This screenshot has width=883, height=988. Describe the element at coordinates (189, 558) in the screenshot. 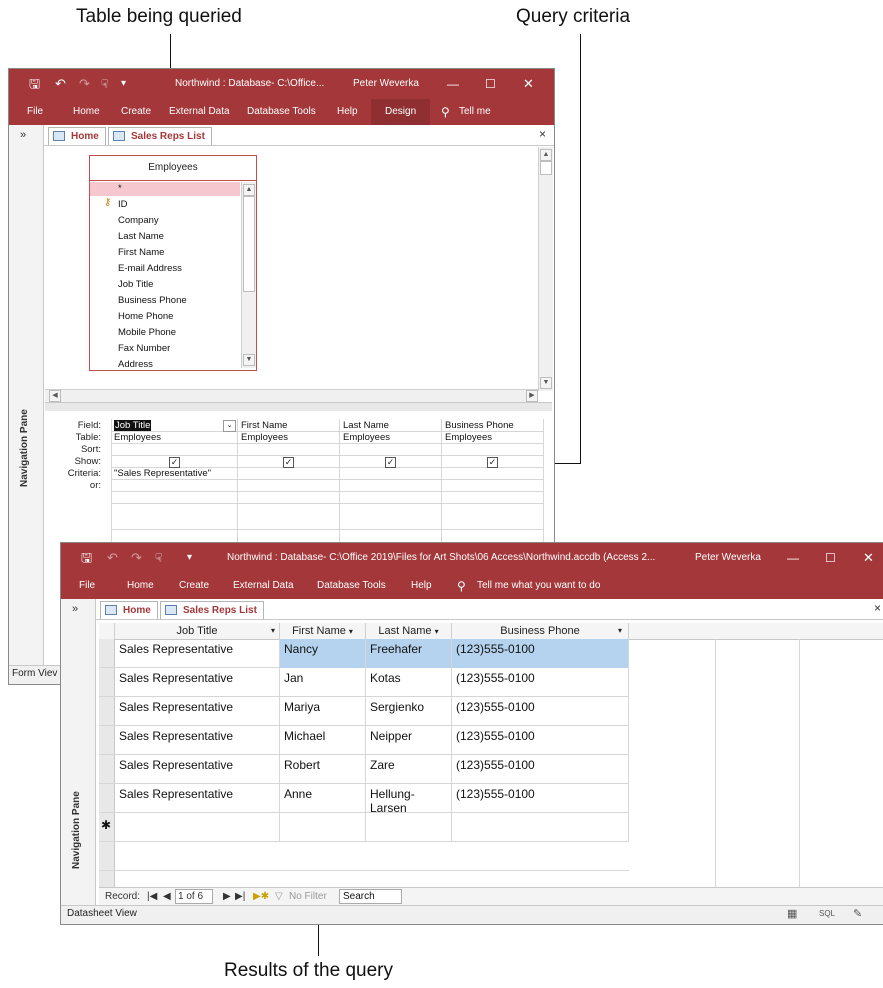

I see `ds-qat-customize-icon: ▾` at that location.